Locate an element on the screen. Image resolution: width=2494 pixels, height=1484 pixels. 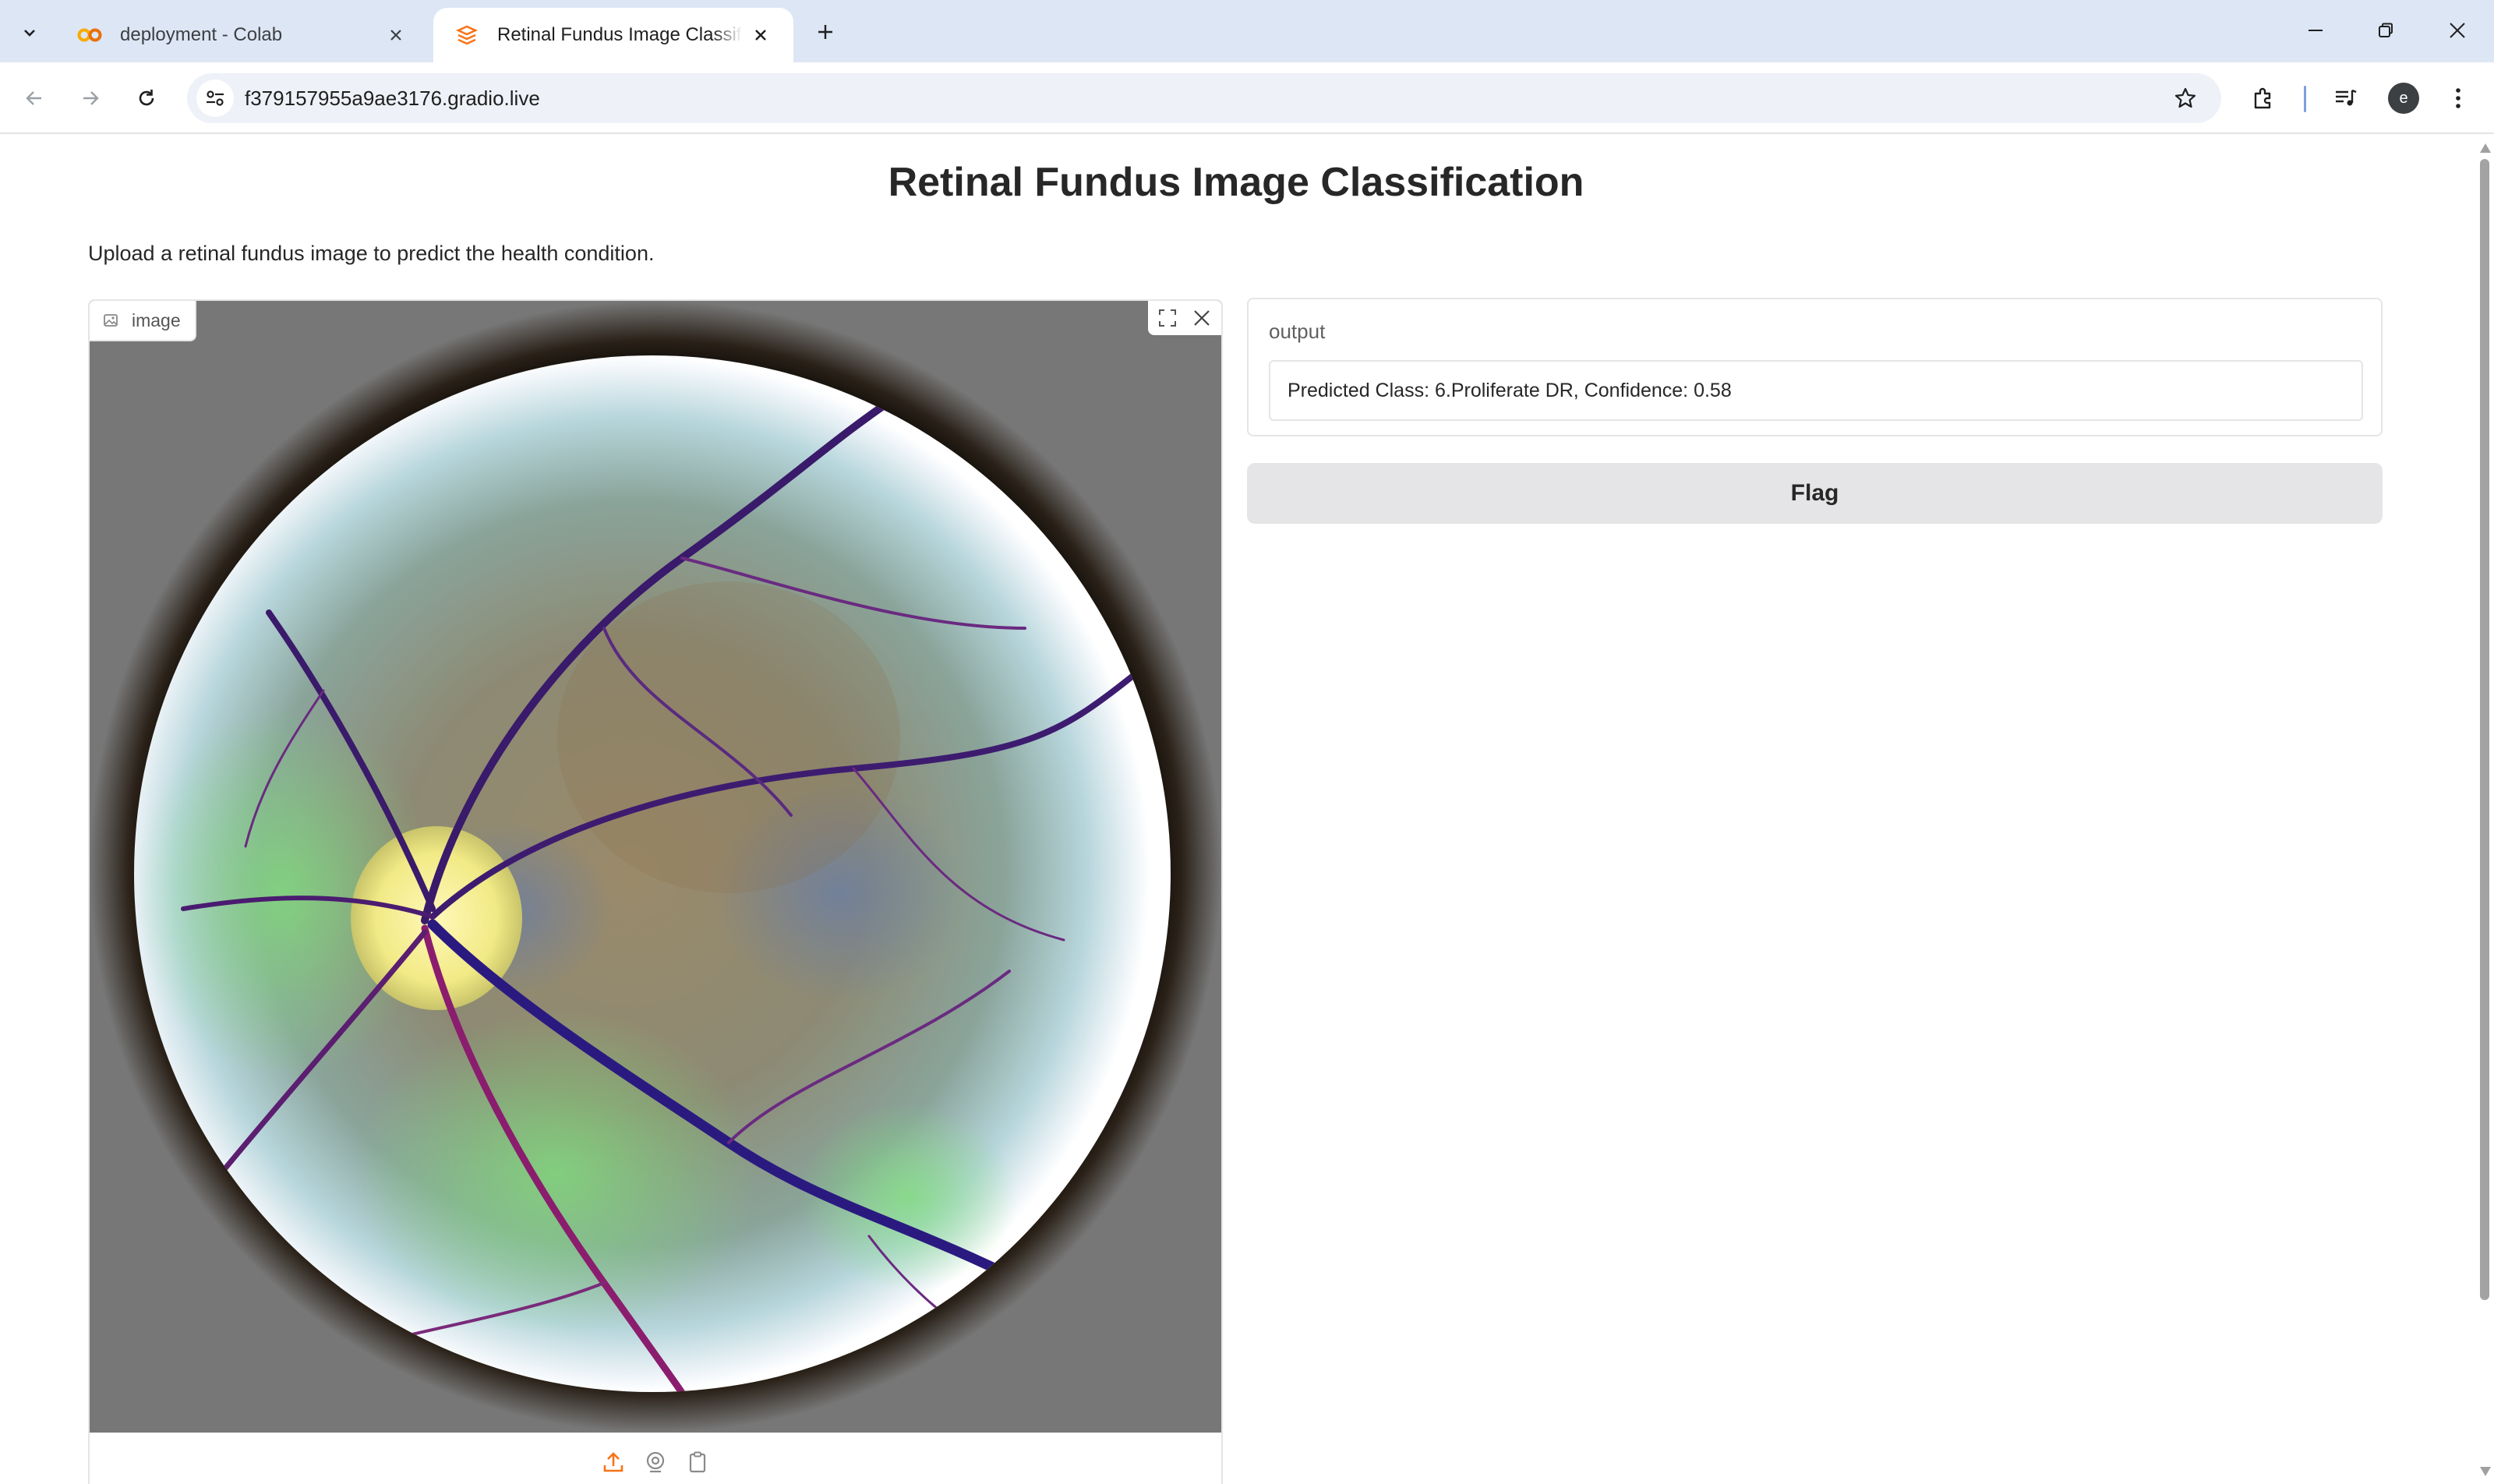
colab-icon is located at coordinates (89, 35).